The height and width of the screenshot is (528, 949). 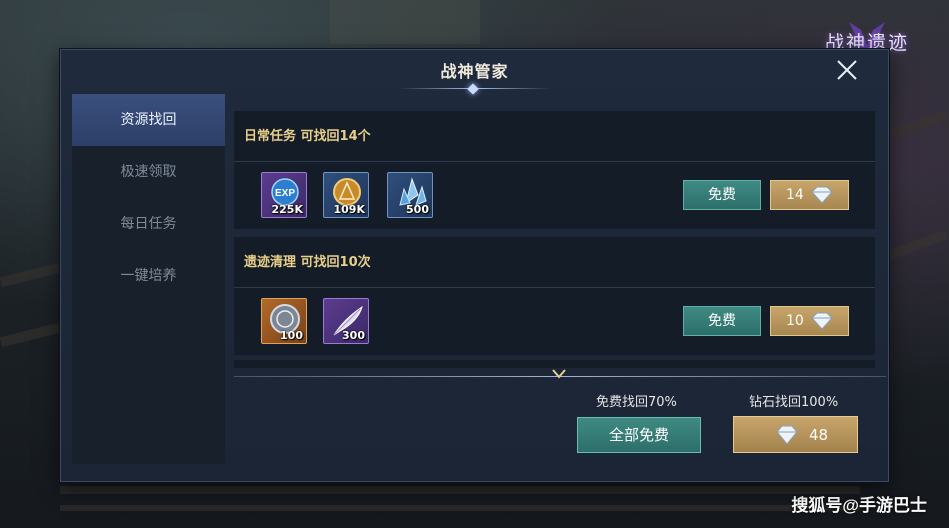 What do you see at coordinates (417, 209) in the screenshot?
I see `reward-count: 500` at bounding box center [417, 209].